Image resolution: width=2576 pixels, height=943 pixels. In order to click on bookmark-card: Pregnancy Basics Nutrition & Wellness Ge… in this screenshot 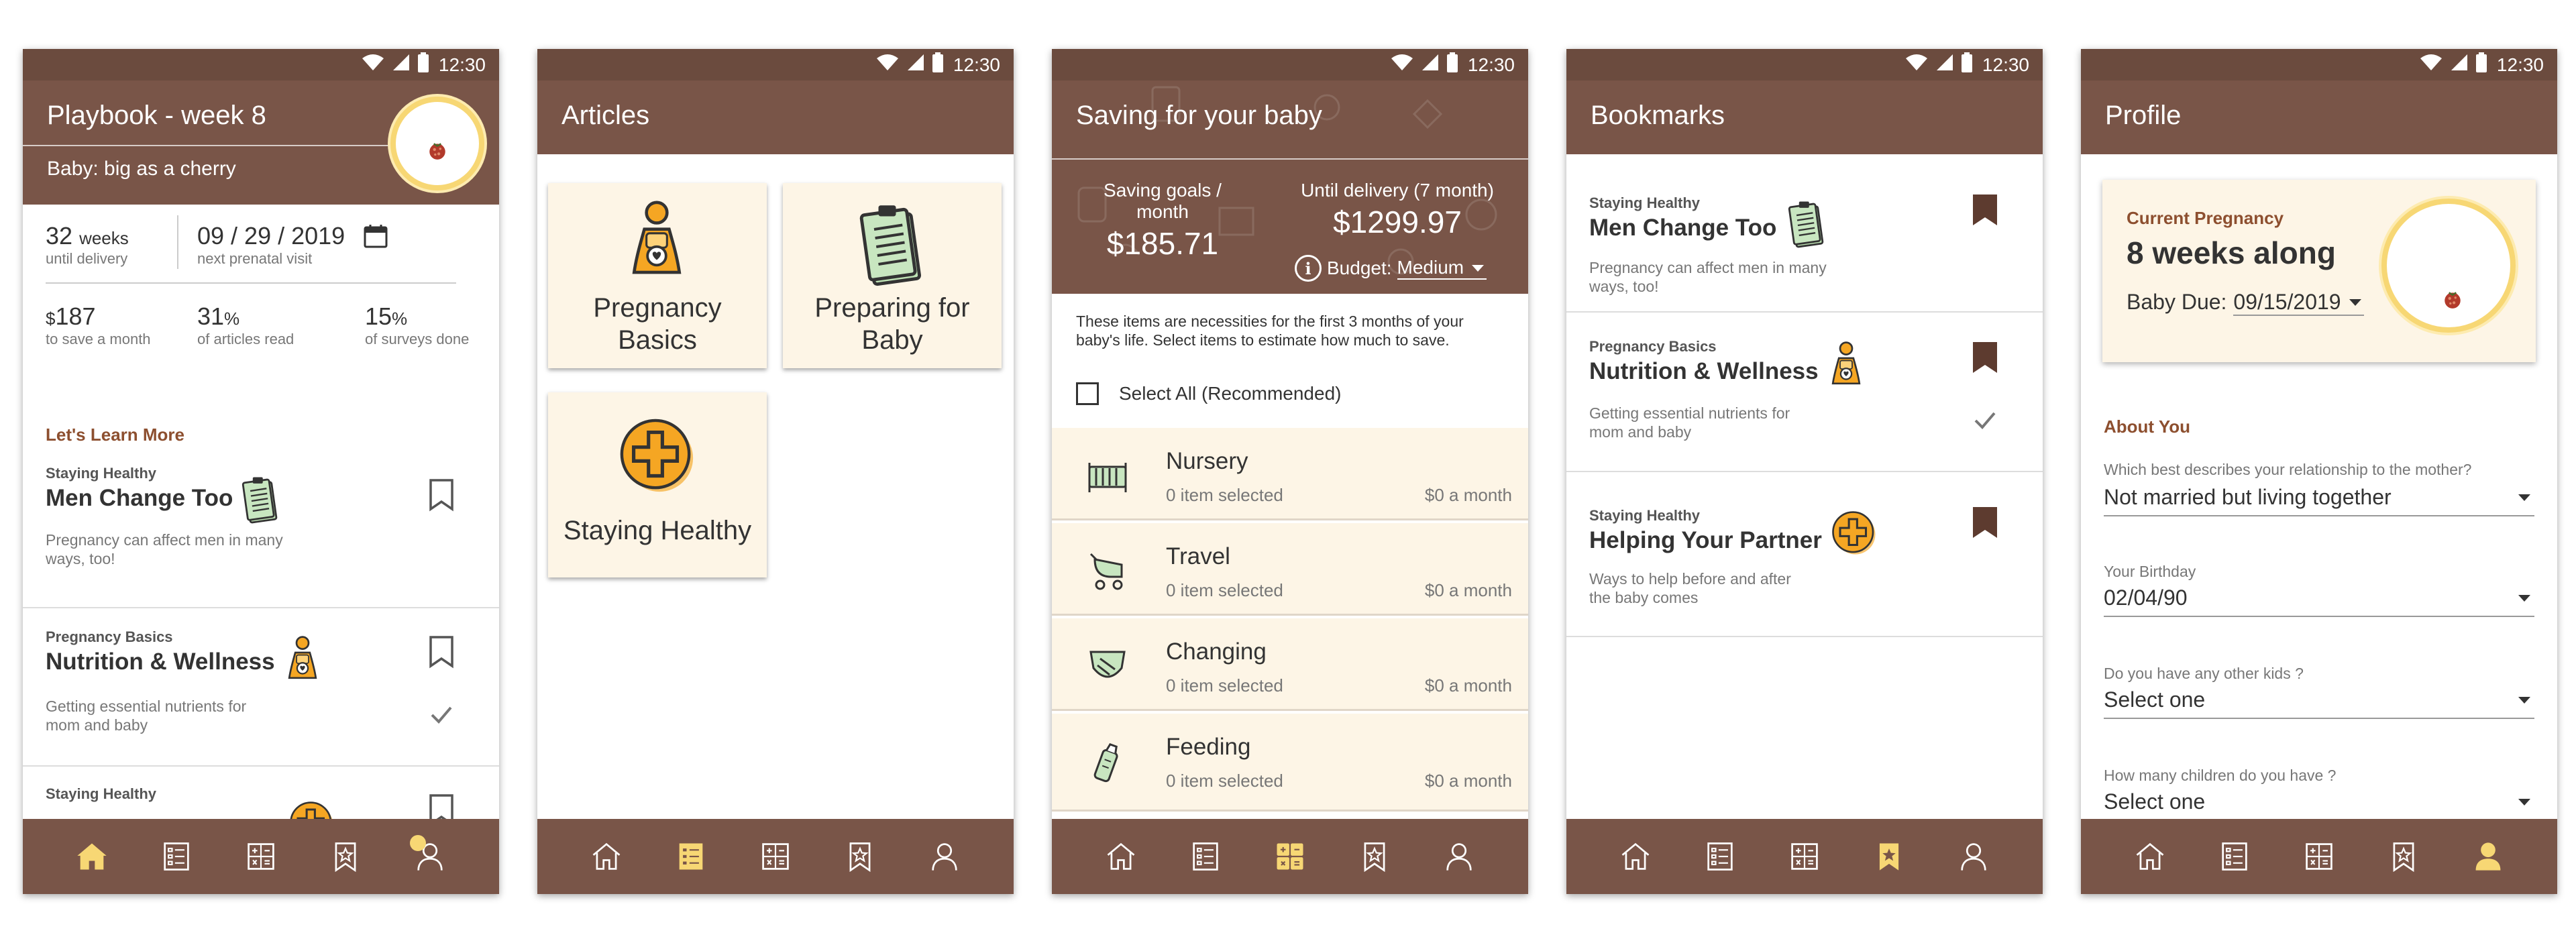, I will do `click(1804, 393)`.